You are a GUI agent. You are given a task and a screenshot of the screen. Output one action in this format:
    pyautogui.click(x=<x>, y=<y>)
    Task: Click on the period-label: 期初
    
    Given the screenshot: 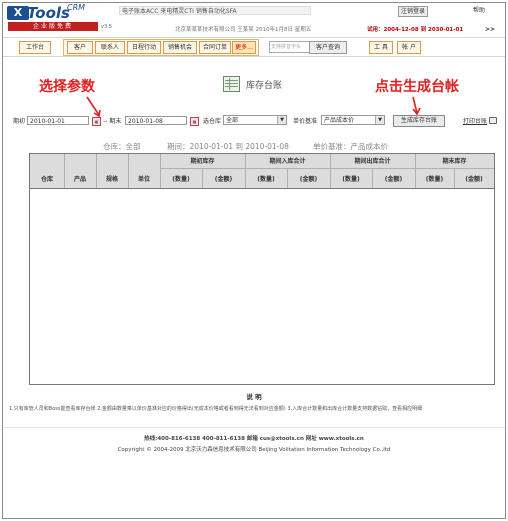 What is the action you would take?
    pyautogui.click(x=19, y=121)
    